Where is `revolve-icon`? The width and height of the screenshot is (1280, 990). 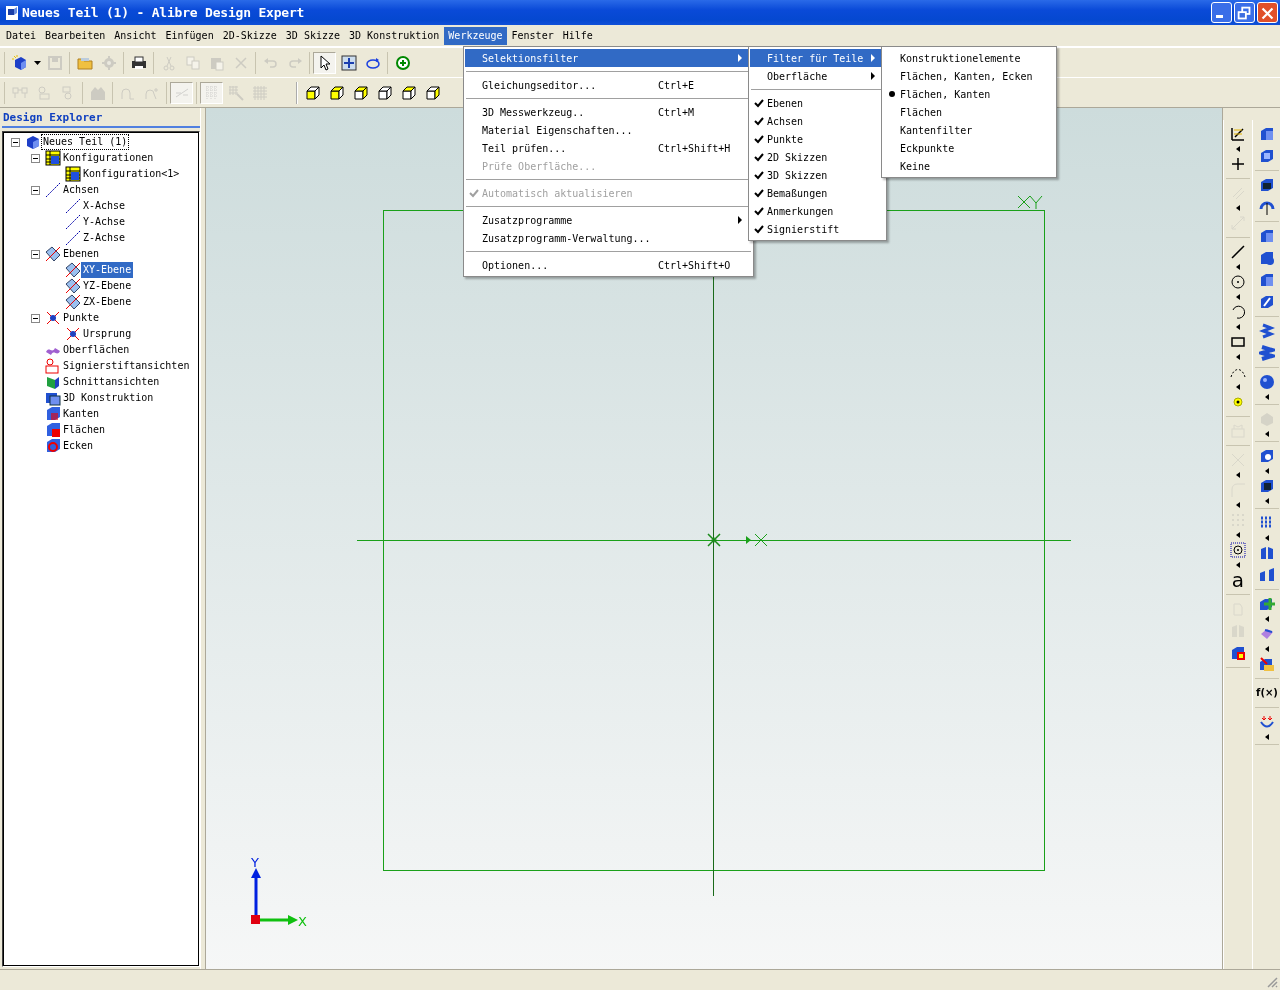 revolve-icon is located at coordinates (1267, 207).